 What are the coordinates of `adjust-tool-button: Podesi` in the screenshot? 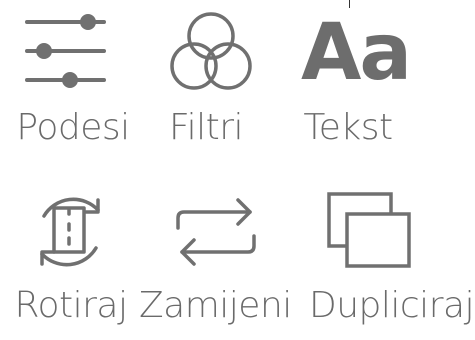 It's located at (75, 80).